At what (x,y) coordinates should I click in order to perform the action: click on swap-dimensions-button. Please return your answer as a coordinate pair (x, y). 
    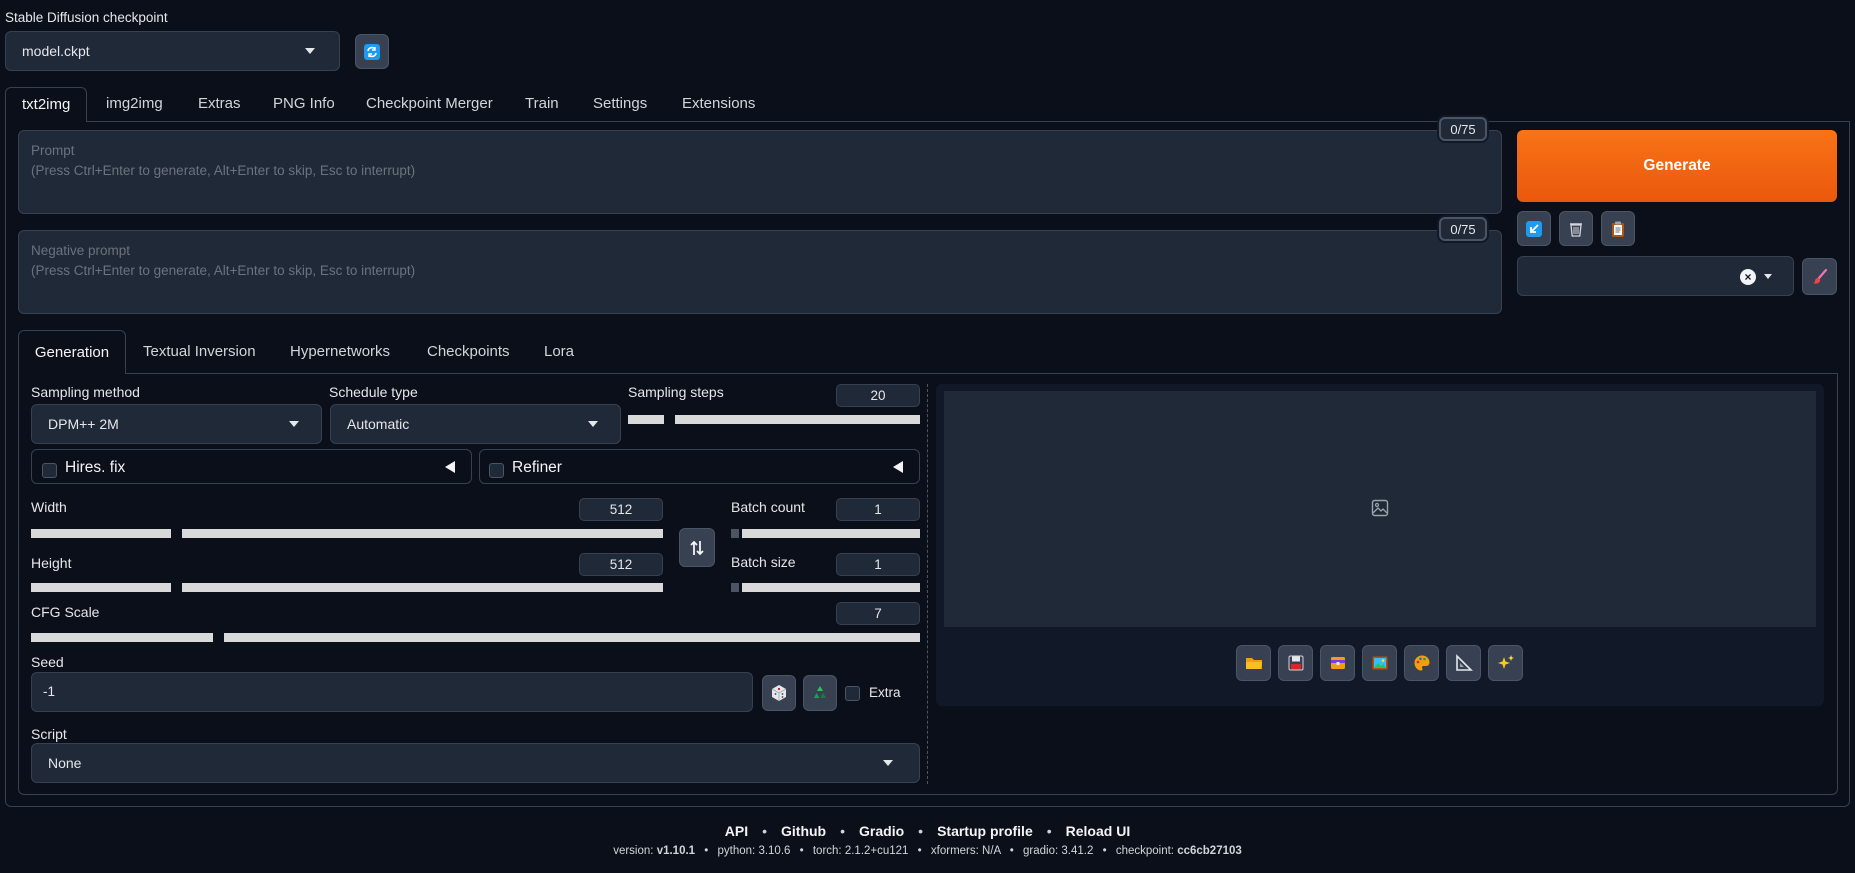
    Looking at the image, I should click on (697, 547).